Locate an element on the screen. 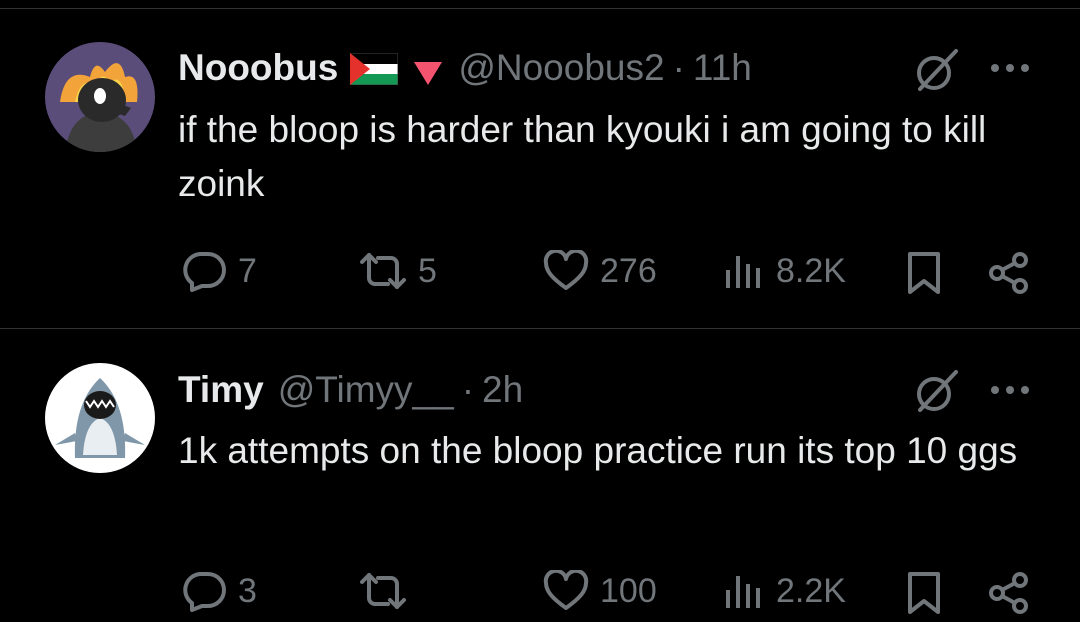 This screenshot has width=1080, height=622. post-header: Nooobus @Nooobus2 · 11h is located at coordinates (465, 68).